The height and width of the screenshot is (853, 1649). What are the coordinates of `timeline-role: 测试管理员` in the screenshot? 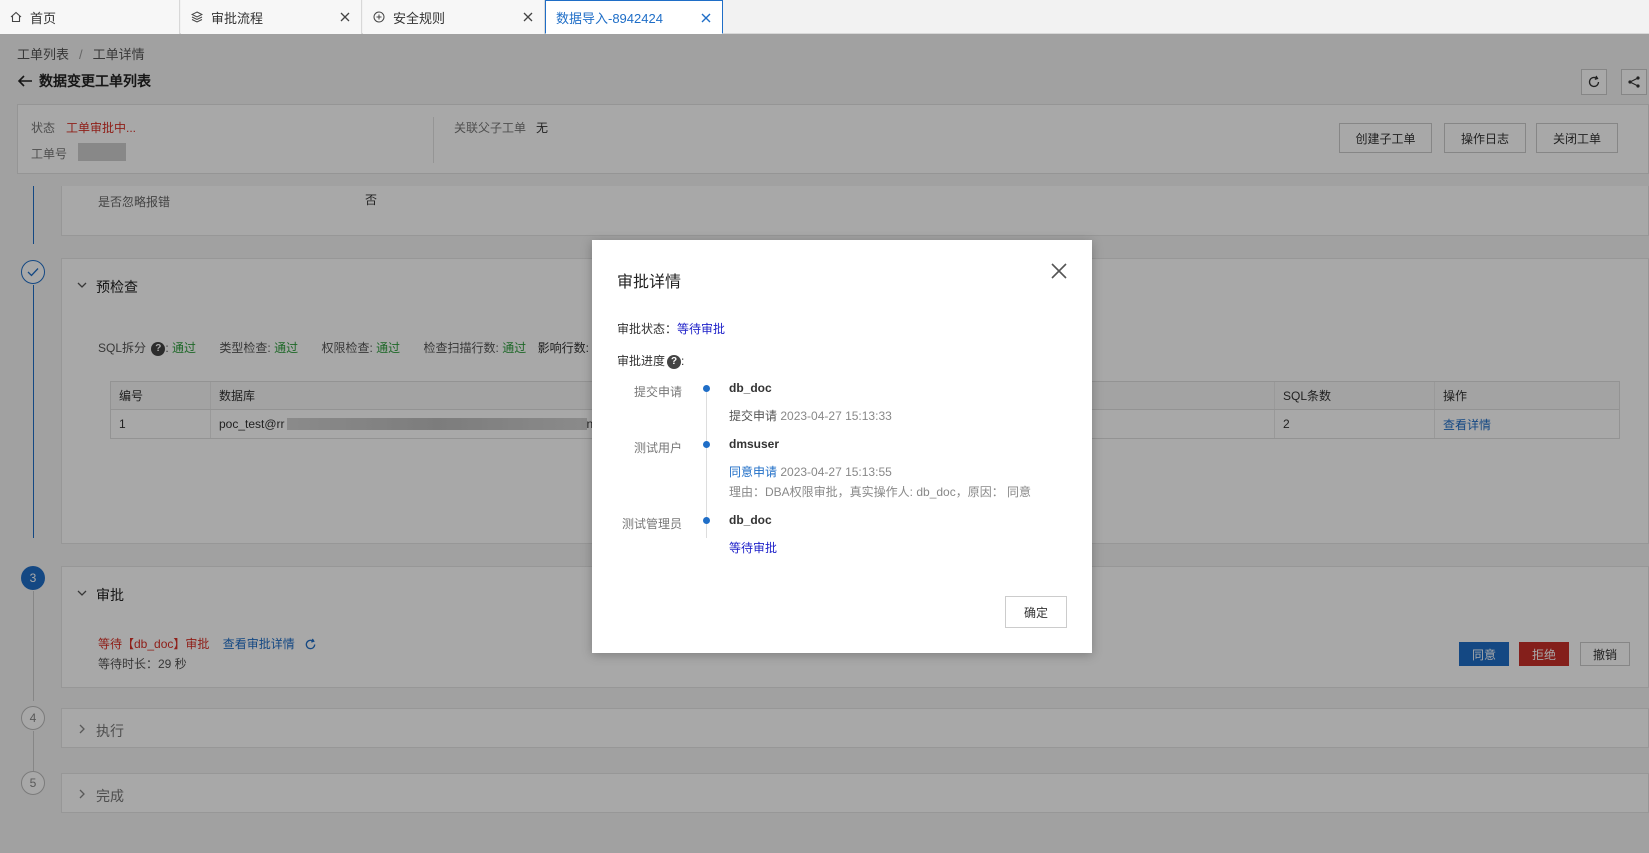 It's located at (651, 524).